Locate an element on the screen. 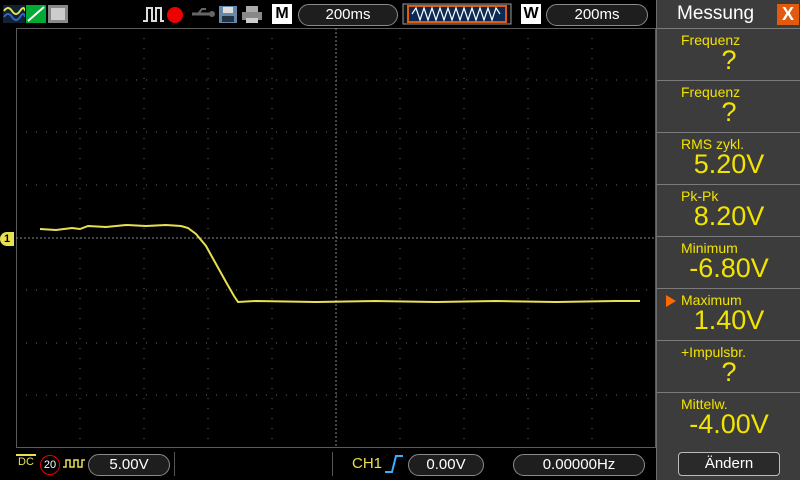  window-badge: W is located at coordinates (531, 14).